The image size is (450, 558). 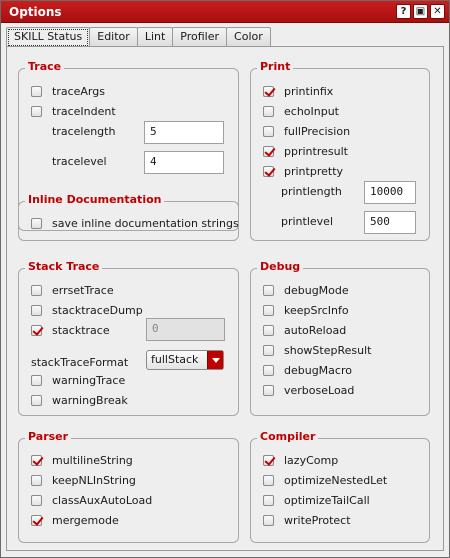 What do you see at coordinates (73, 111) in the screenshot?
I see `traceindent-option: traceIndent` at bounding box center [73, 111].